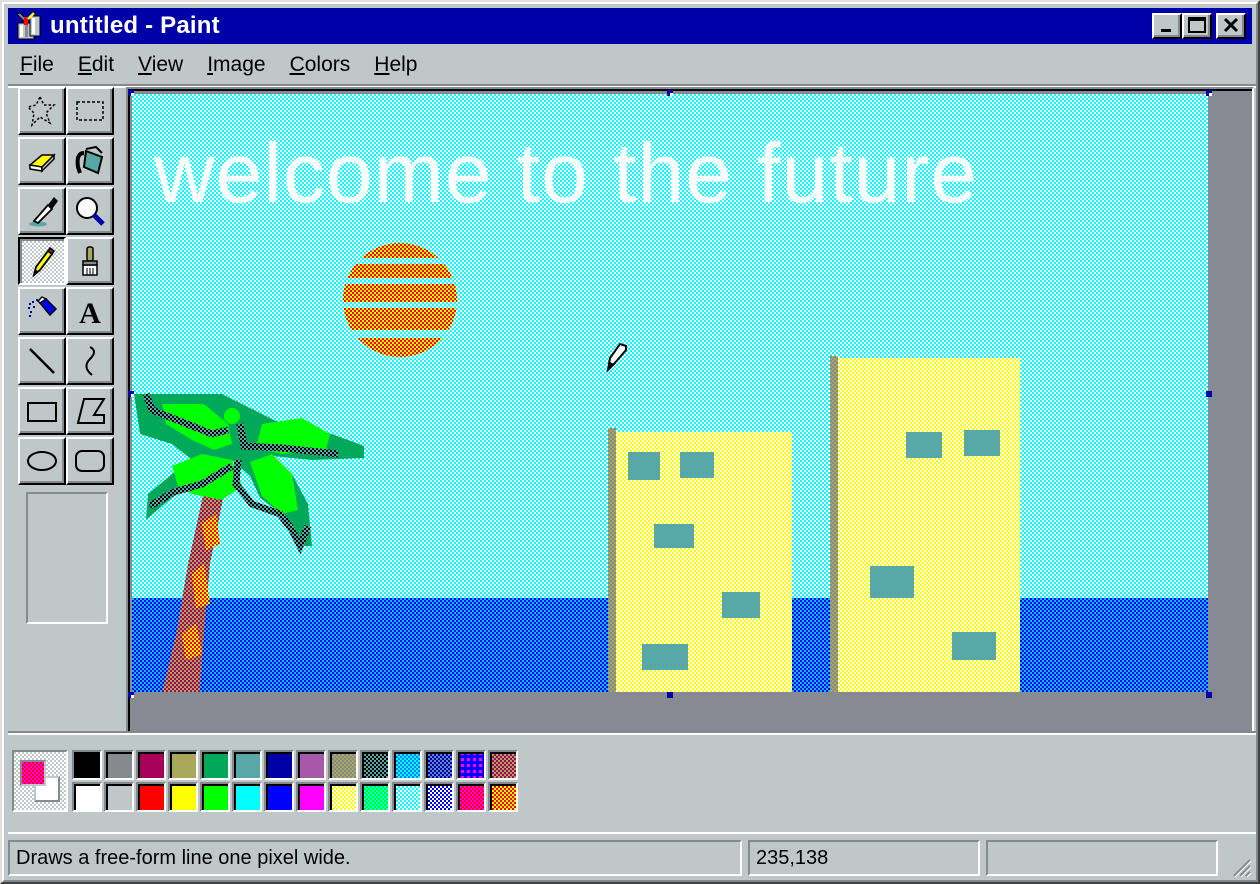  What do you see at coordinates (630, 26) in the screenshot?
I see `title-bar: untitled - Paint` at bounding box center [630, 26].